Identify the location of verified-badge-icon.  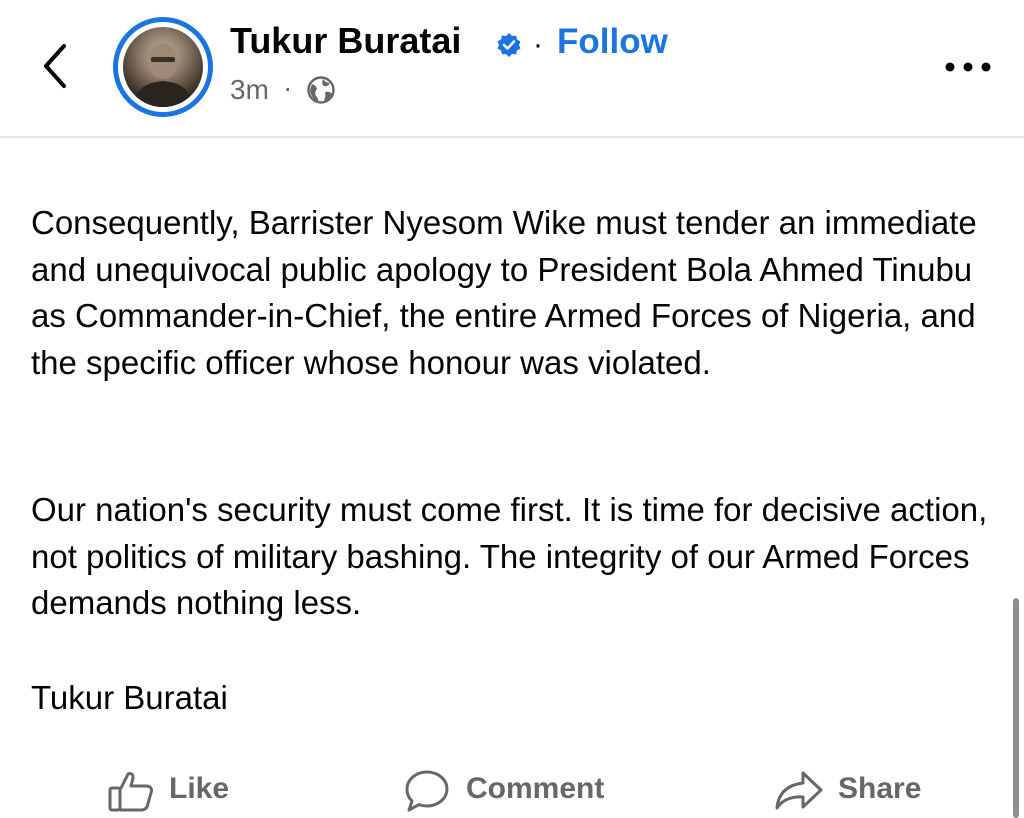
(509, 45).